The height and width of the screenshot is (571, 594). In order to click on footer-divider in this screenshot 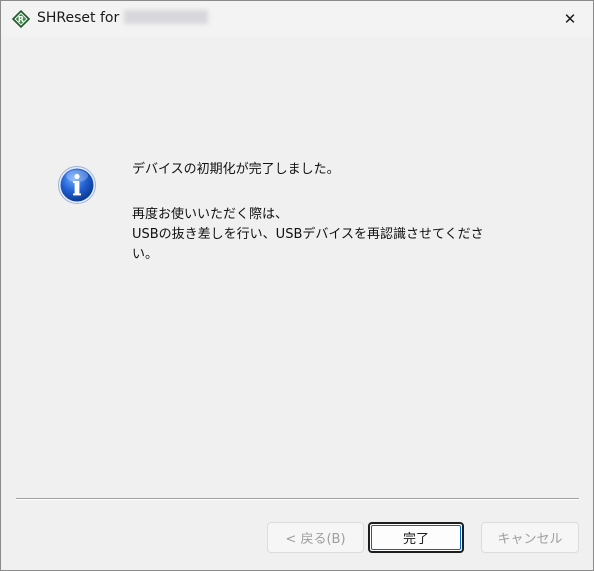, I will do `click(297, 499)`.